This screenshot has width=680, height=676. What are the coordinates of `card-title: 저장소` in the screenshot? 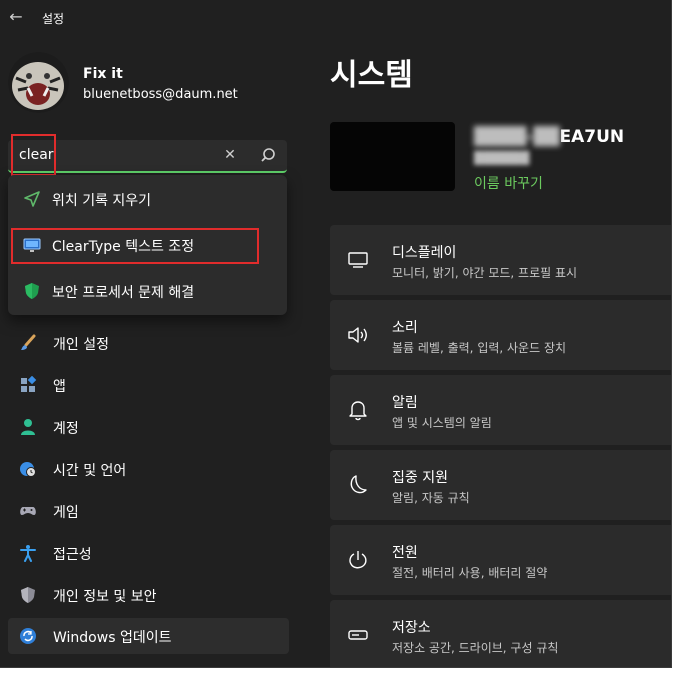 It's located at (411, 628).